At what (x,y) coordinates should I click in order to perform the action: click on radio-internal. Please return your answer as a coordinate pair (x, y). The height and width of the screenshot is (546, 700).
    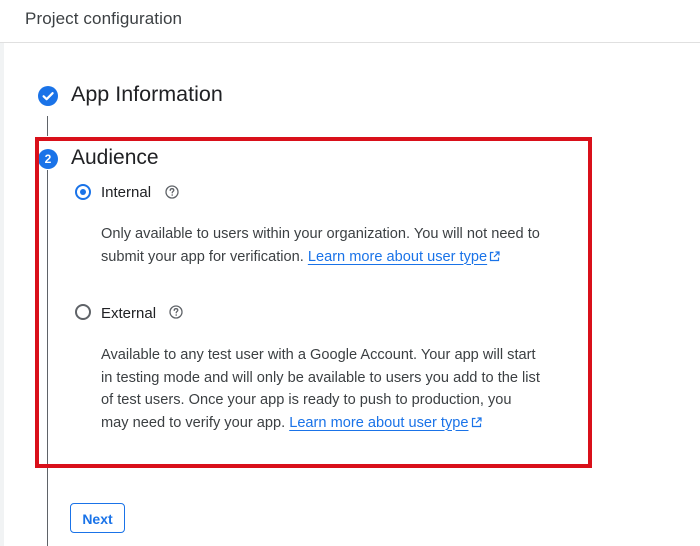
    Looking at the image, I should click on (83, 192).